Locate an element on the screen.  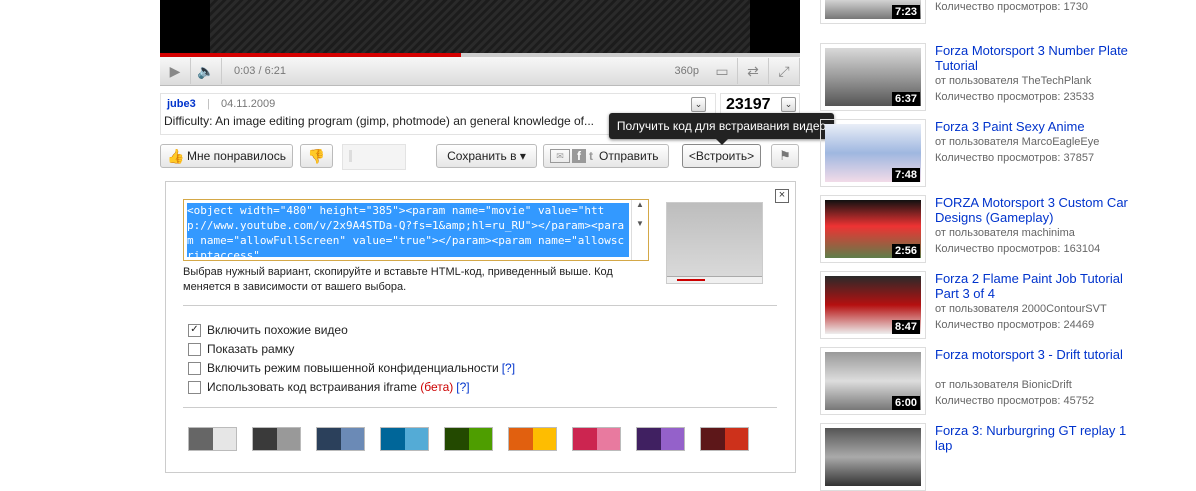
option-border: Показать рамку is located at coordinates (241, 349).